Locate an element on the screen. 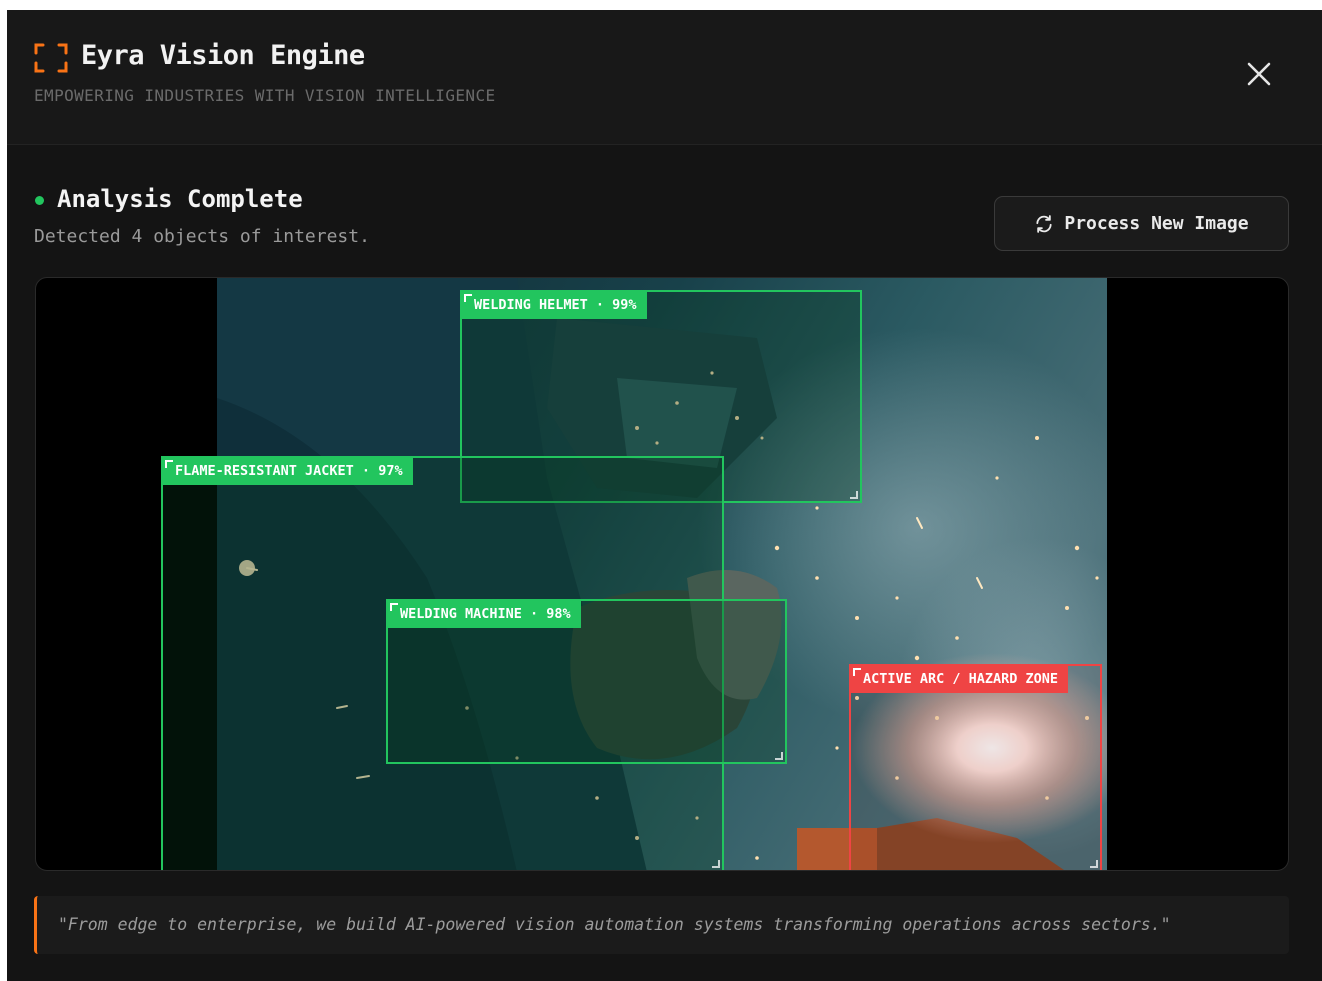 Image resolution: width=1322 pixels, height=981 pixels. status-subtitle: Detected 4 objects of interest. is located at coordinates (202, 236).